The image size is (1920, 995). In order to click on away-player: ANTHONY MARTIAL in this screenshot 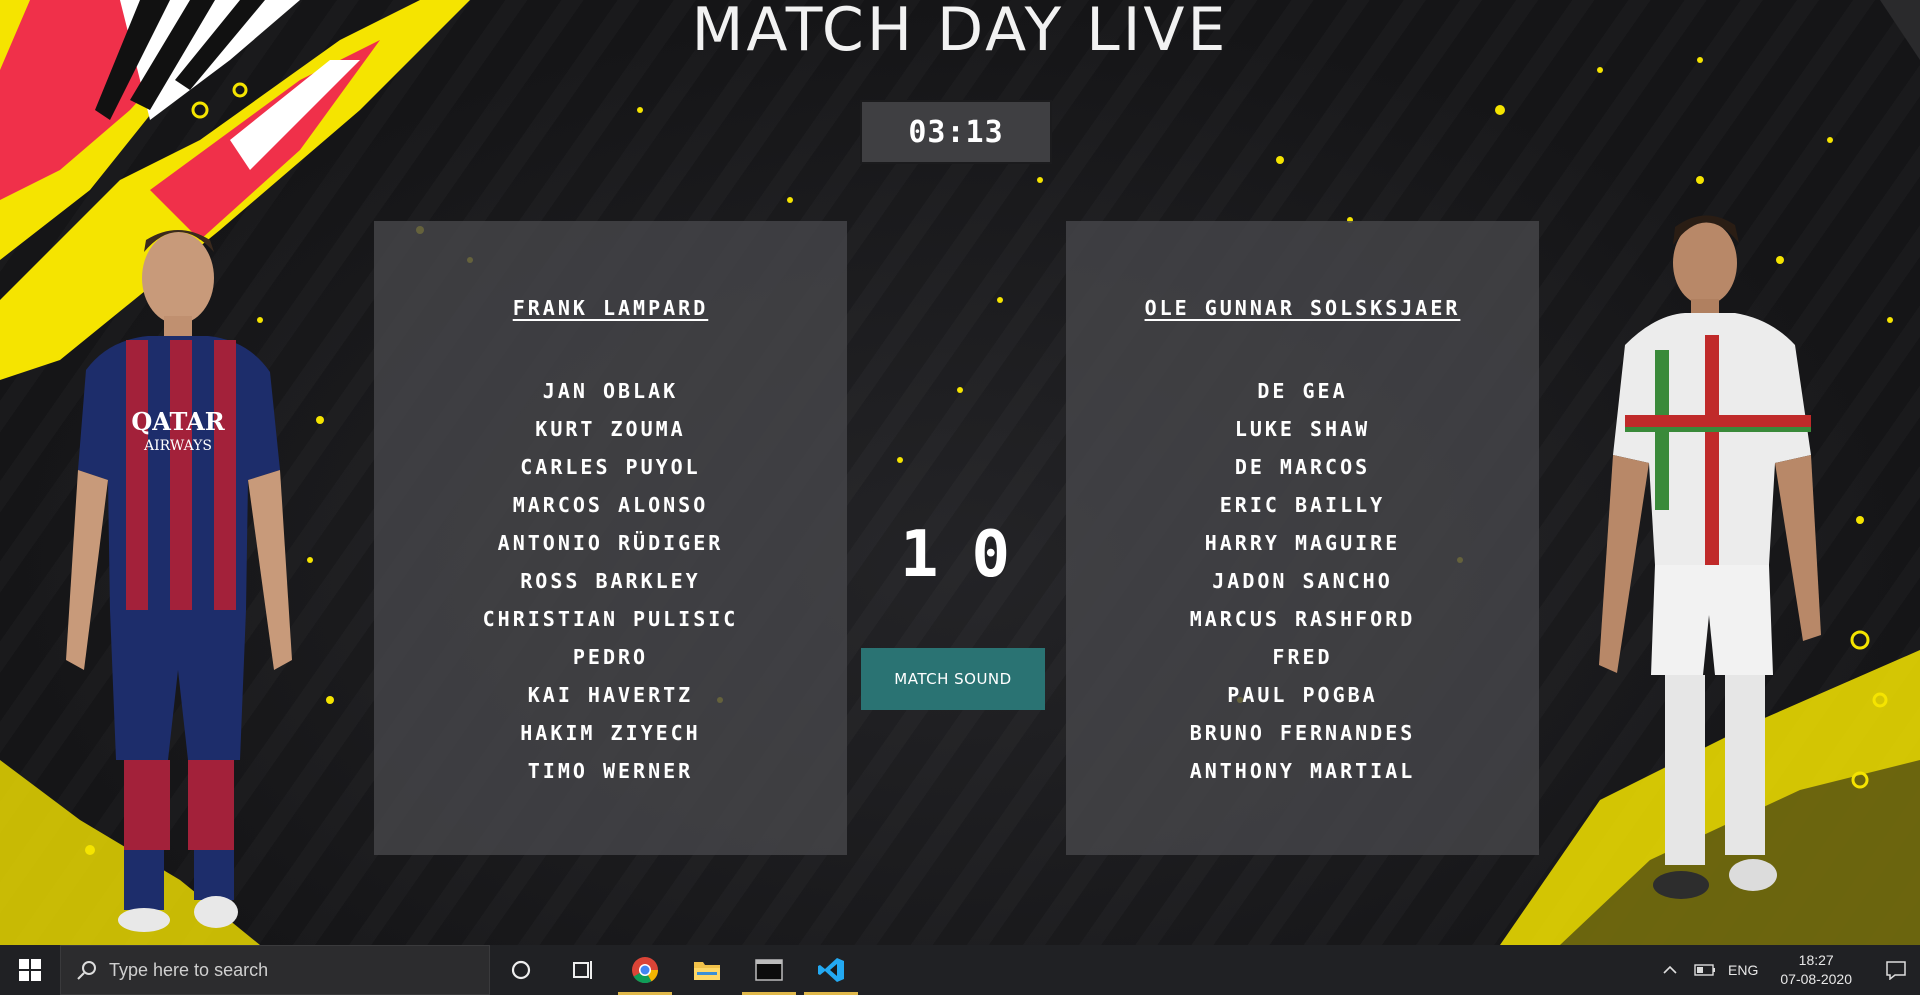, I will do `click(1302, 771)`.